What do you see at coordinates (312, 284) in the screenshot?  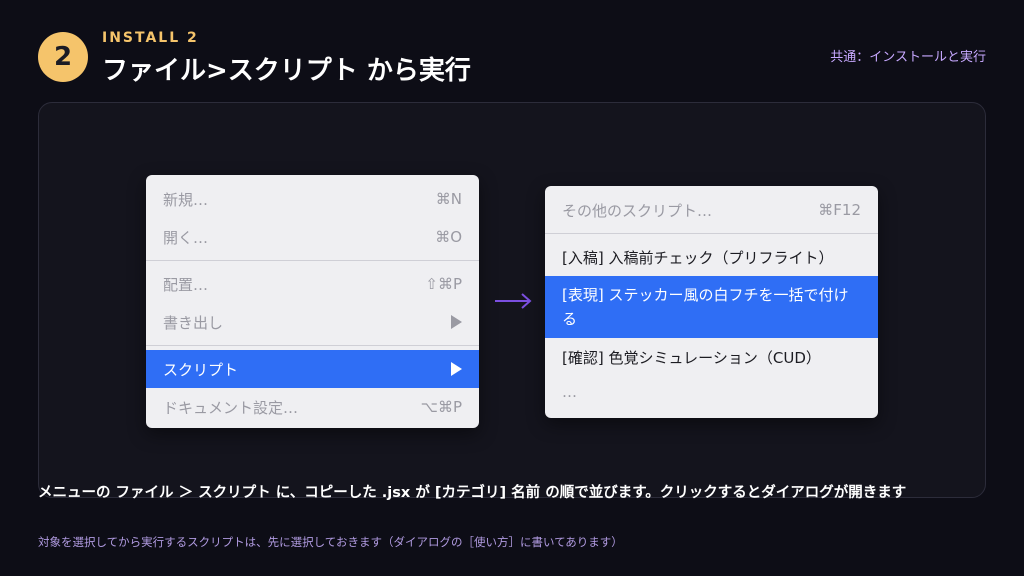 I see `menu-item-place: 配置… ⇧⌘P` at bounding box center [312, 284].